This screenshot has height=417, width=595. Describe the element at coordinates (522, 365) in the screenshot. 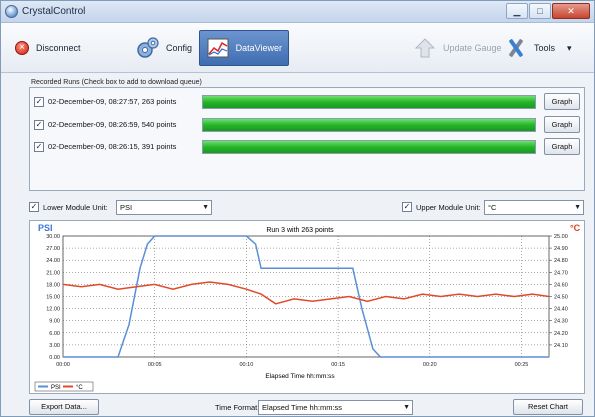

I see `x-tick-label: 00:25` at that location.